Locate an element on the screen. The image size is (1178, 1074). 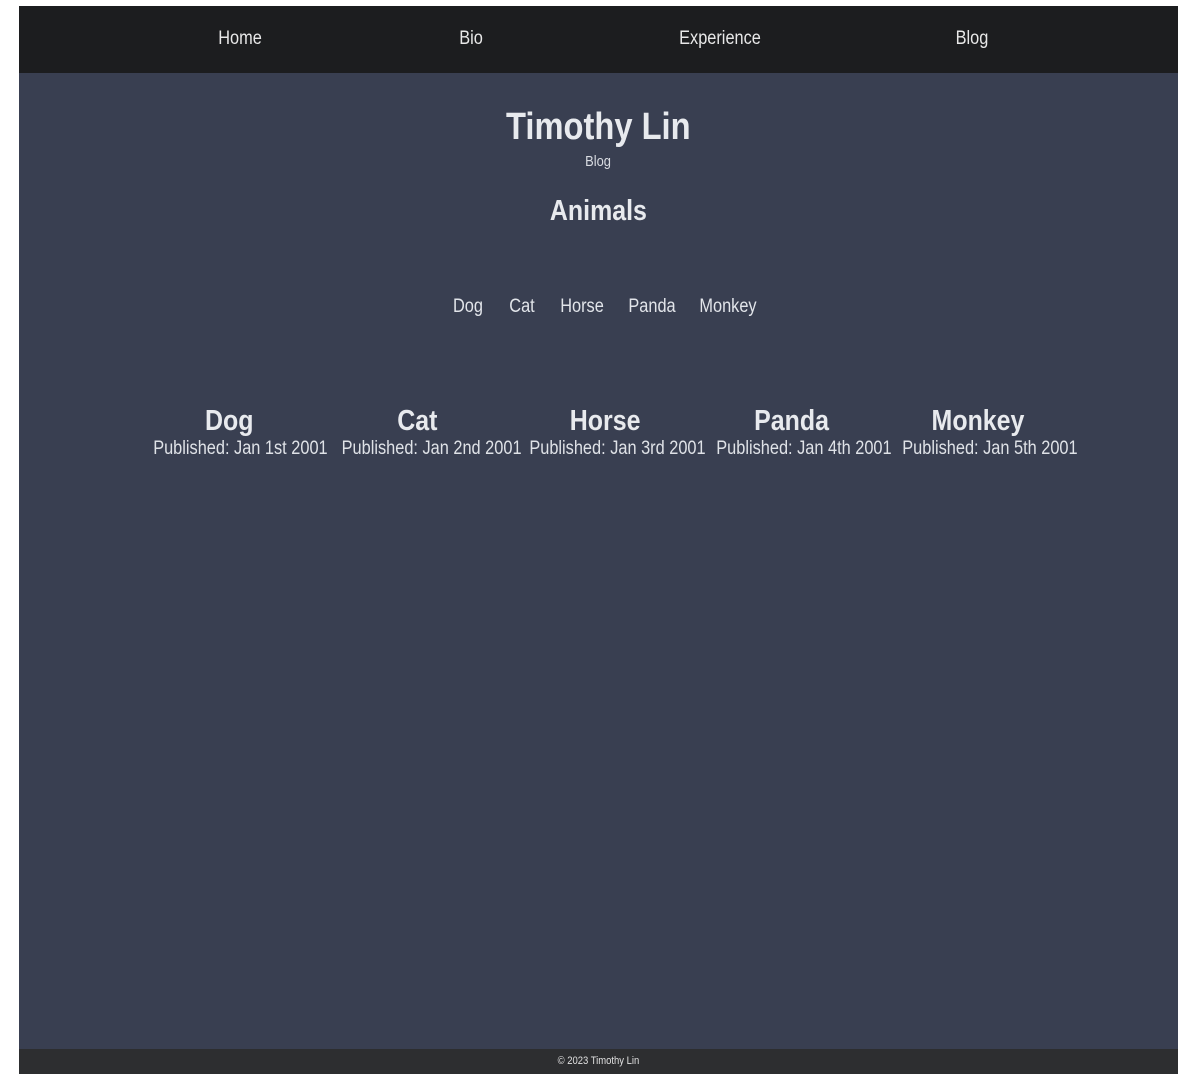
post-date: Published: Jan 4th 2001 is located at coordinates (804, 448).